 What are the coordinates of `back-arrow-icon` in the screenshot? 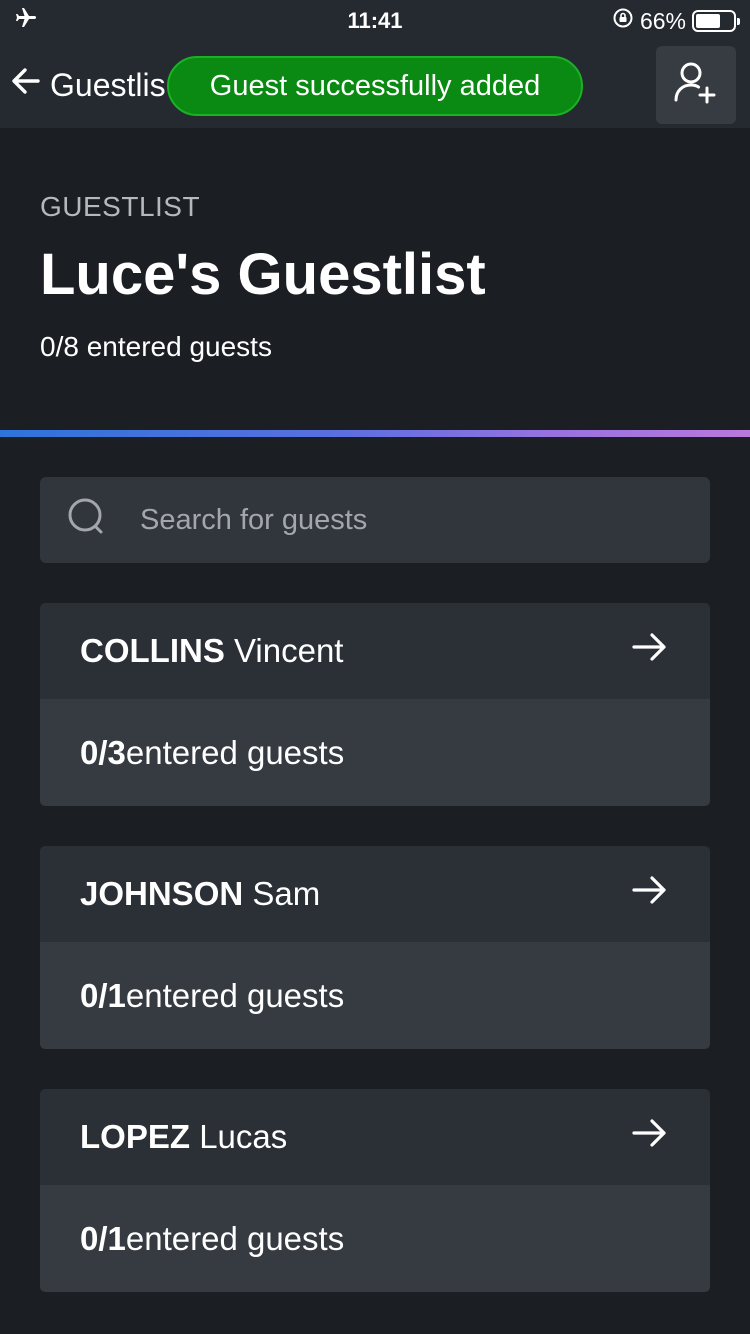 It's located at (26, 85).